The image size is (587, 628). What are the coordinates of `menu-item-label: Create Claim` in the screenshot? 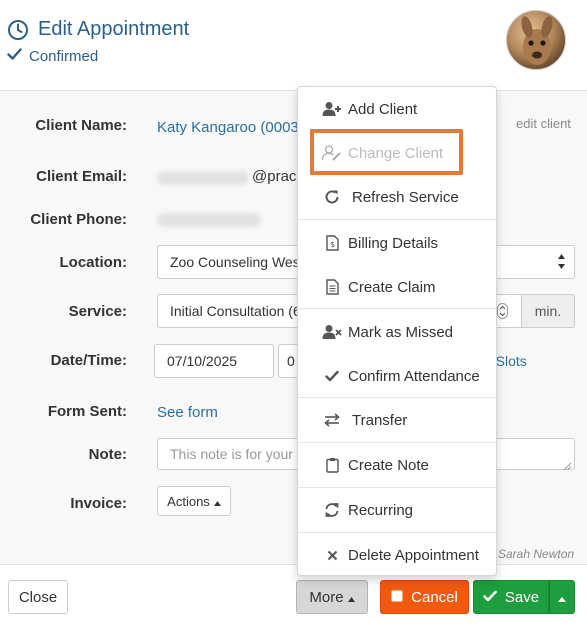 It's located at (392, 287).